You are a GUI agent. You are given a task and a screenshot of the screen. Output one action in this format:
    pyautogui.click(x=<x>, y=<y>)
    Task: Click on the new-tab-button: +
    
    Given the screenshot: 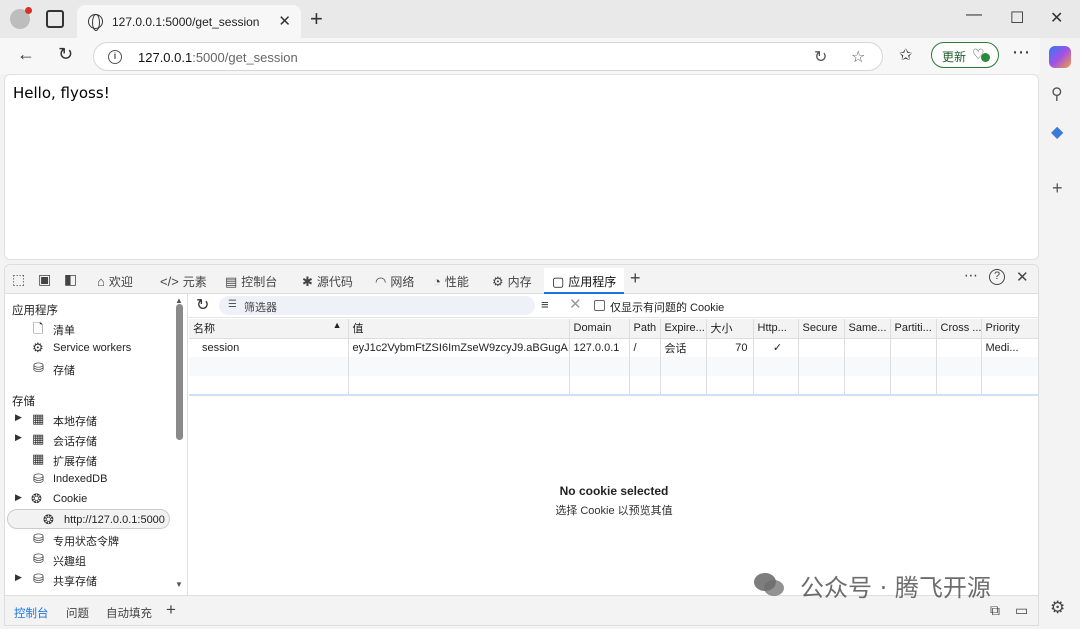 What is the action you would take?
    pyautogui.click(x=316, y=19)
    